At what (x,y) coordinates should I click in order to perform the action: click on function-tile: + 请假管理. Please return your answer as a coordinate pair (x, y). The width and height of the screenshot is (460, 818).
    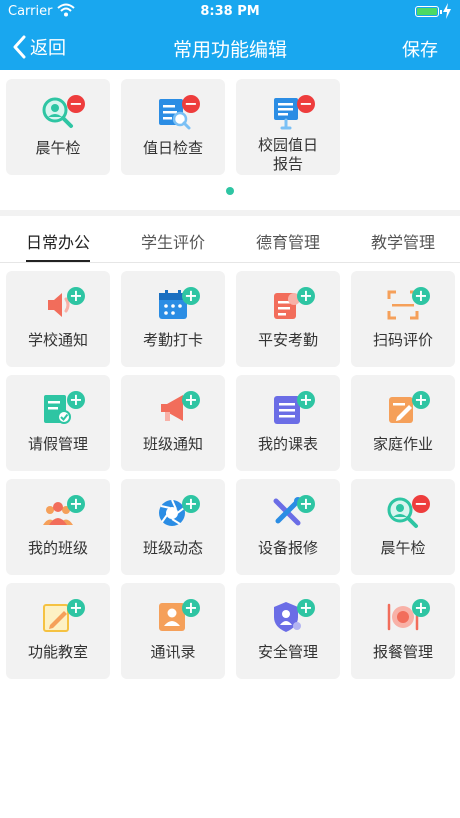
    Looking at the image, I should click on (58, 423).